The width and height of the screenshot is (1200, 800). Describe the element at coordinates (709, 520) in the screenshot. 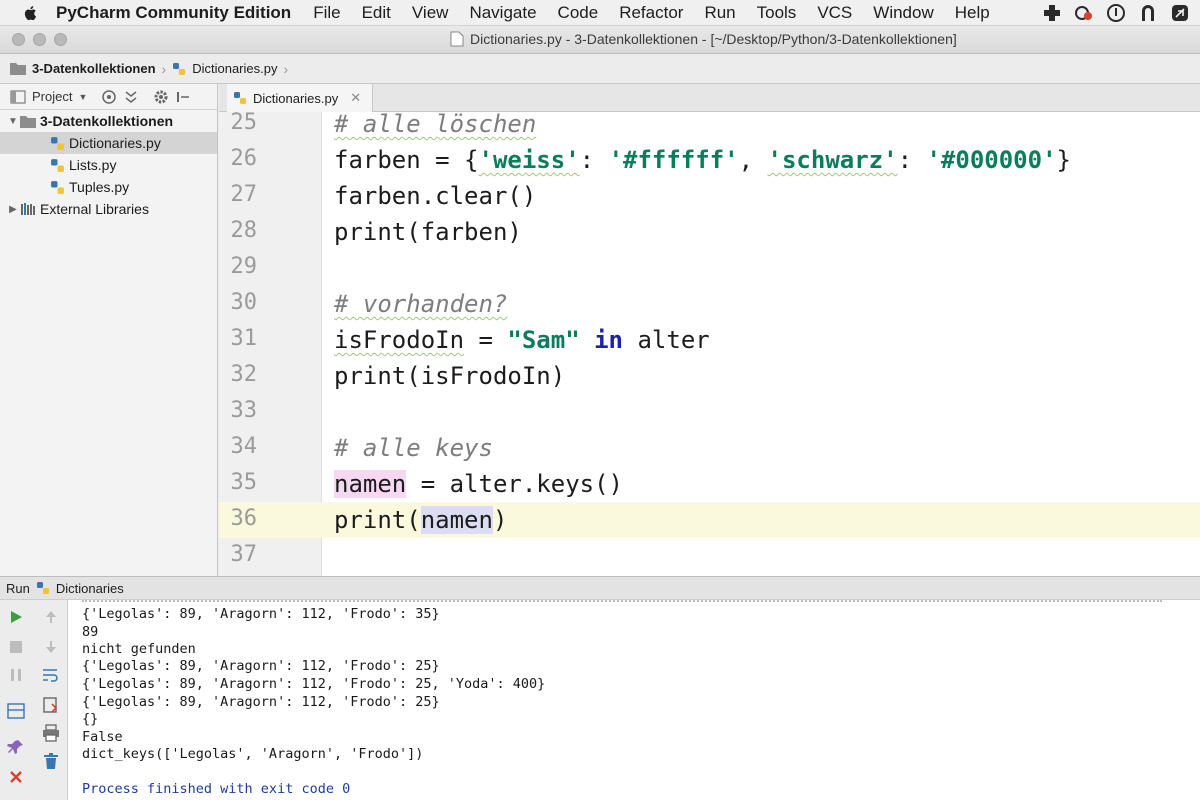

I see `code-line-36-current: 36 print(namen)` at that location.